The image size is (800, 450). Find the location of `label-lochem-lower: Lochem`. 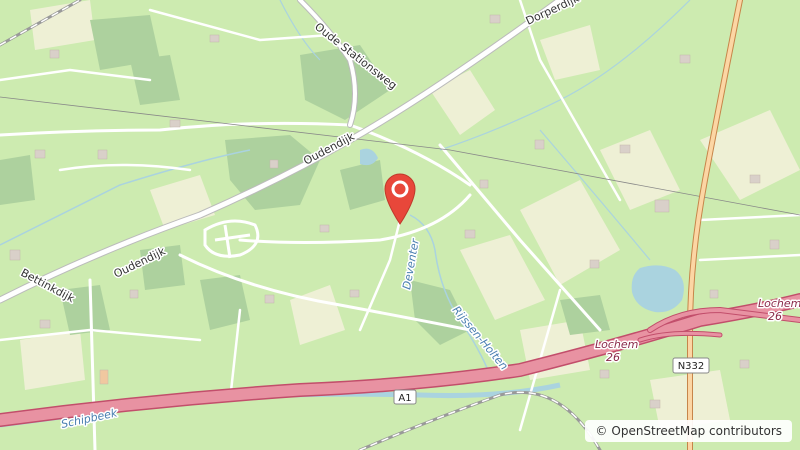

label-lochem-lower: Lochem is located at coordinates (616, 344).